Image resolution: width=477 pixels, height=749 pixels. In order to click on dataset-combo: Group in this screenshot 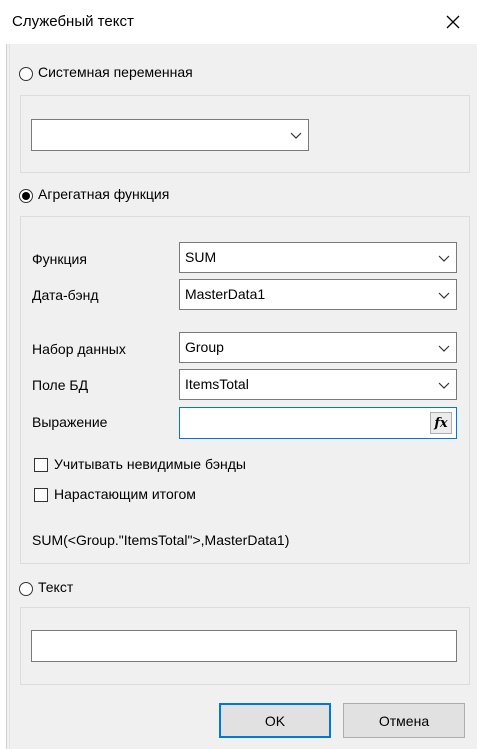, I will do `click(318, 347)`.